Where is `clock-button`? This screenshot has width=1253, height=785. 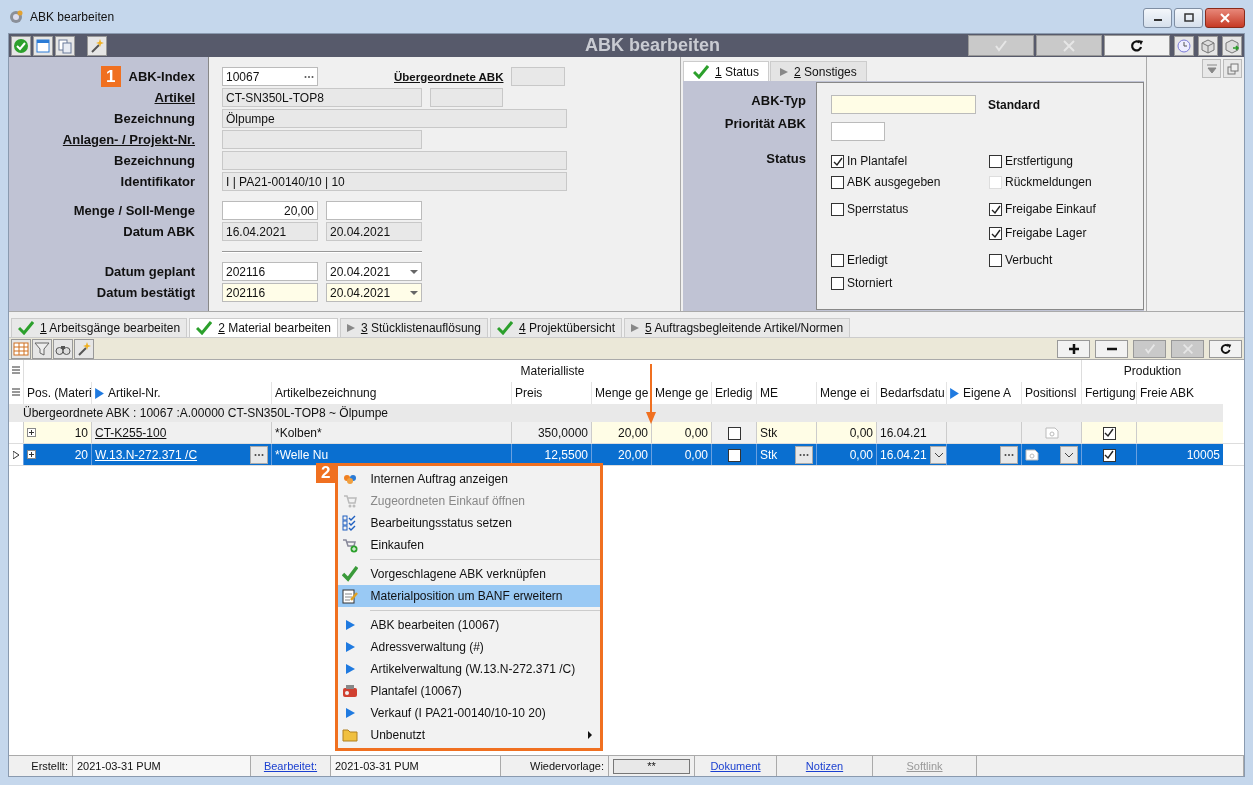 clock-button is located at coordinates (1184, 45).